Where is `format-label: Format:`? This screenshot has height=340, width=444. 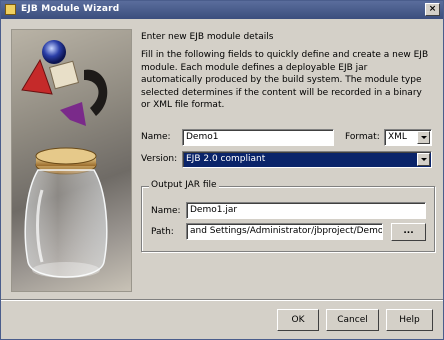 format-label: Format: is located at coordinates (362, 137).